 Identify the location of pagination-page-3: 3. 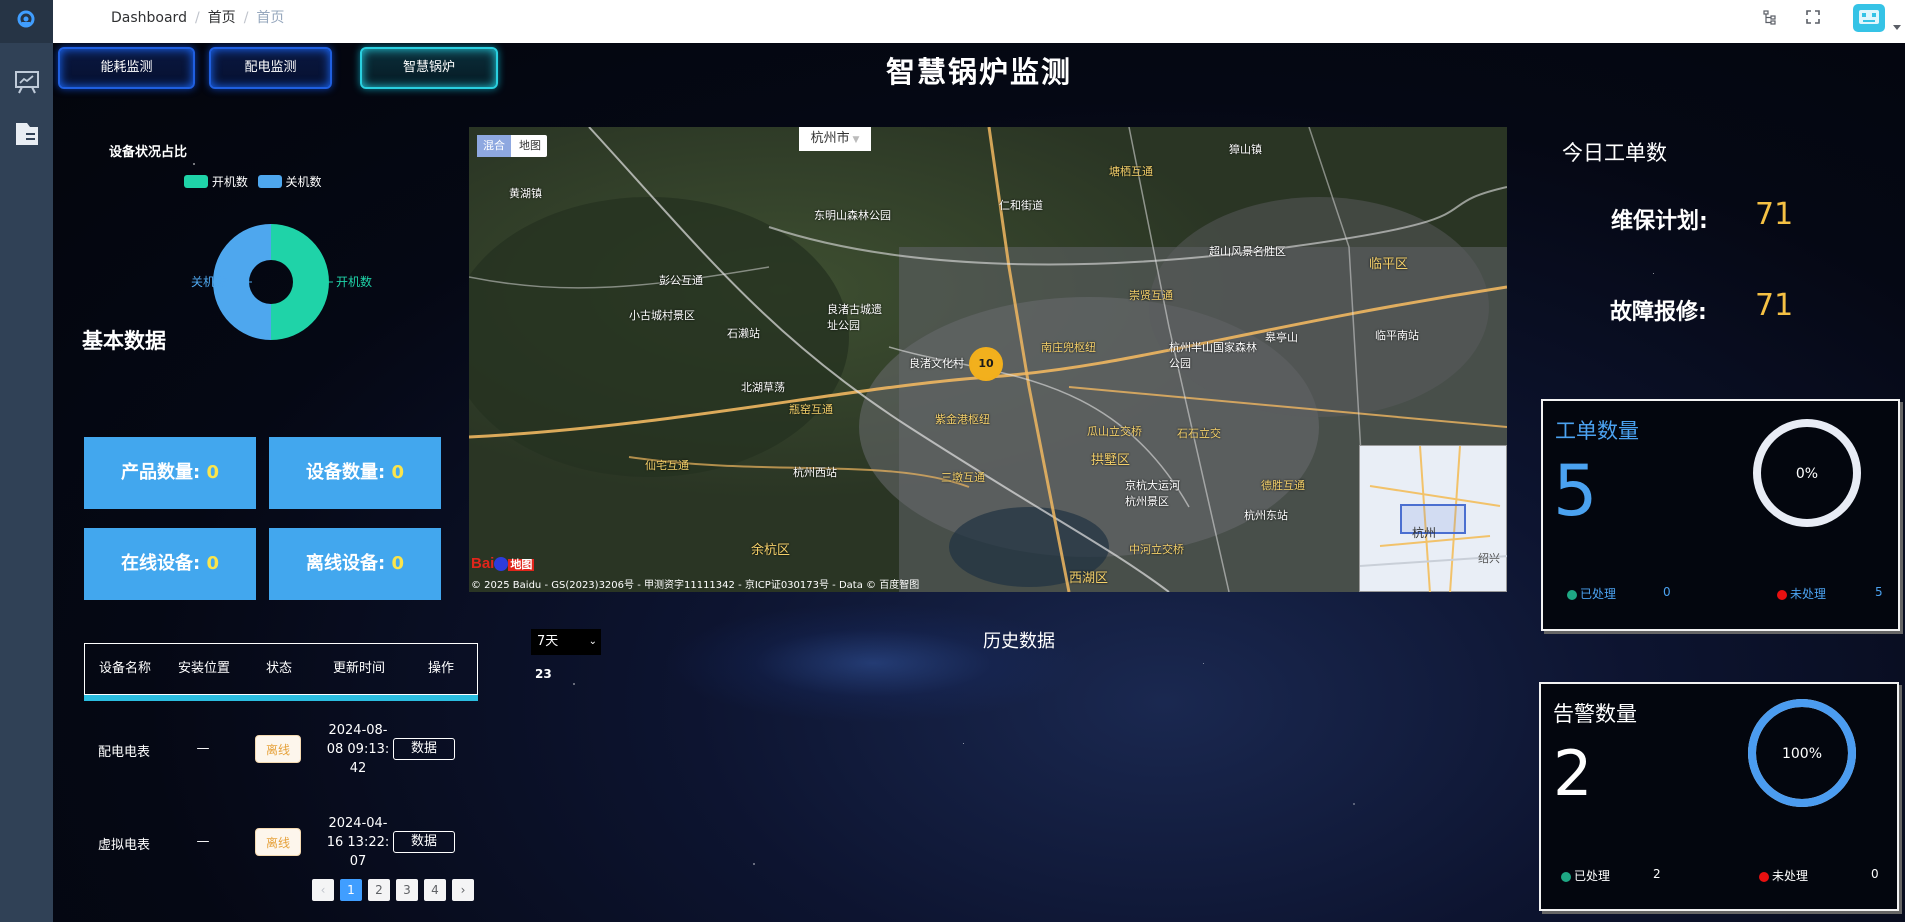
(407, 890).